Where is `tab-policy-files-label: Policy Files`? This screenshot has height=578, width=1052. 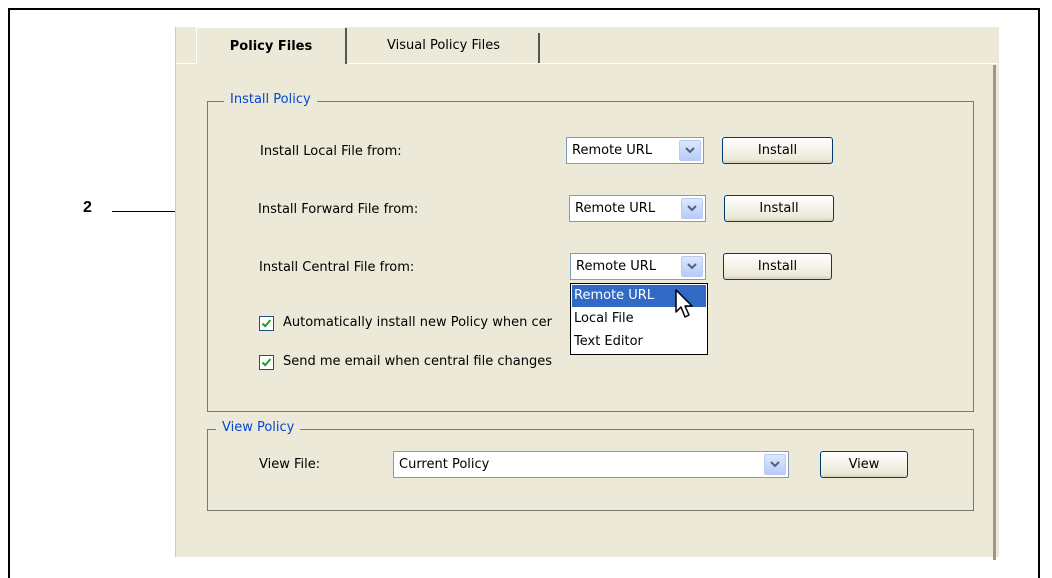
tab-policy-files-label: Policy Files is located at coordinates (271, 46).